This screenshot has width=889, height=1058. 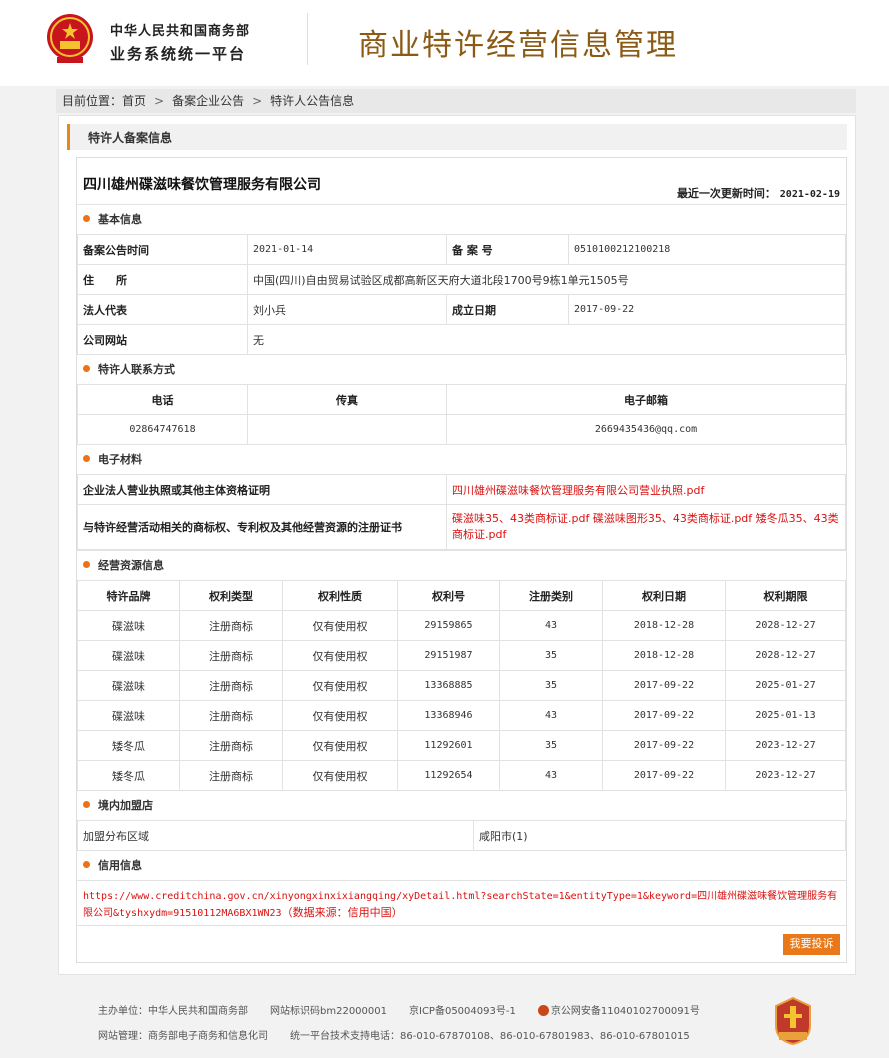 I want to click on section-materials: 电子材料, so click(x=461, y=459).